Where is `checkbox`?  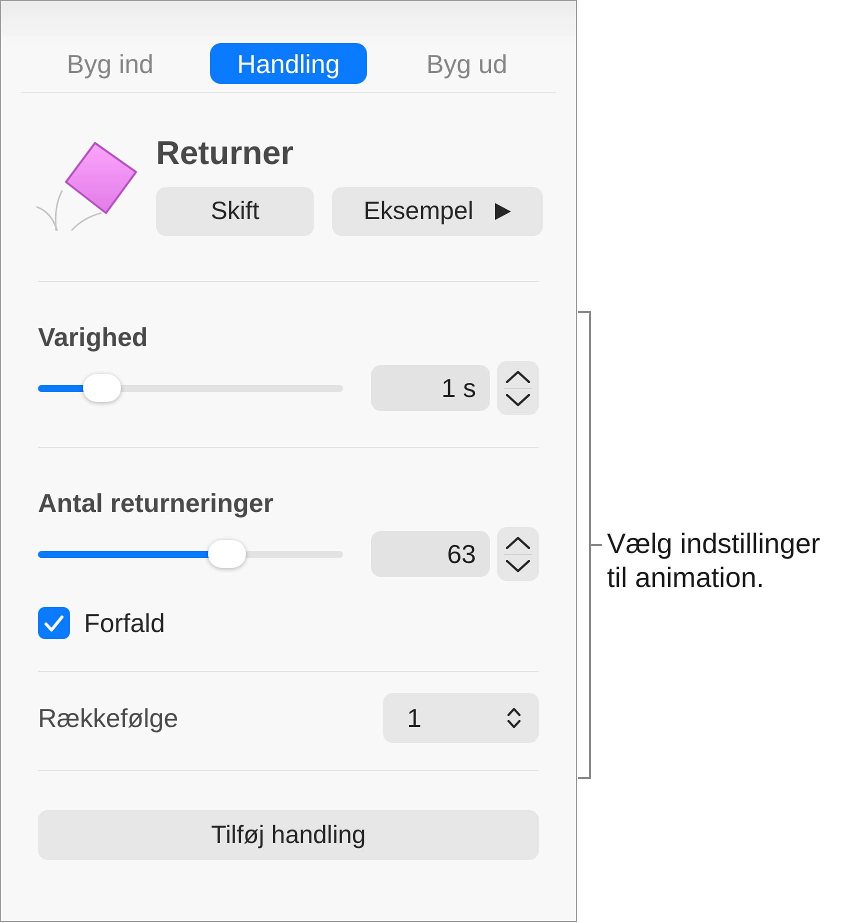 checkbox is located at coordinates (54, 623).